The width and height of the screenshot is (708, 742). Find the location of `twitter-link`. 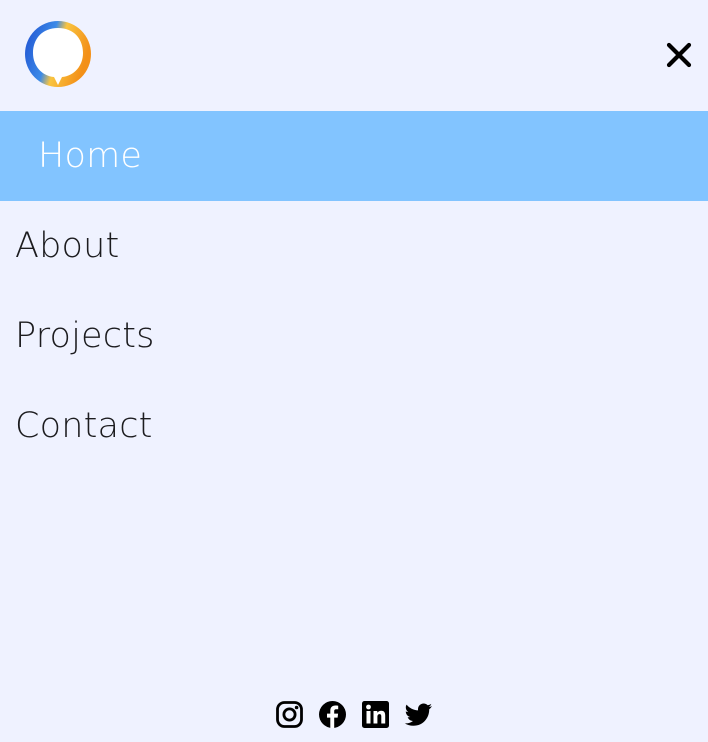

twitter-link is located at coordinates (418, 714).